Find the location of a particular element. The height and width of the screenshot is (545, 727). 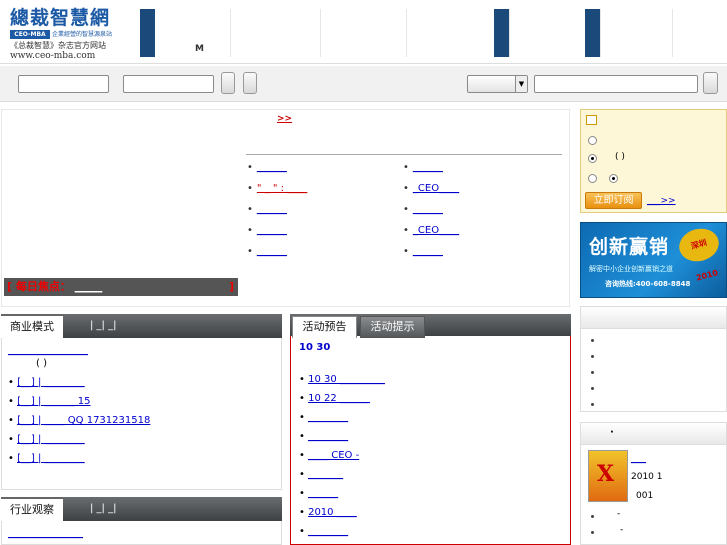

daily-focus-bar: [ 每日焦点： _____ ] is located at coordinates (121, 287).